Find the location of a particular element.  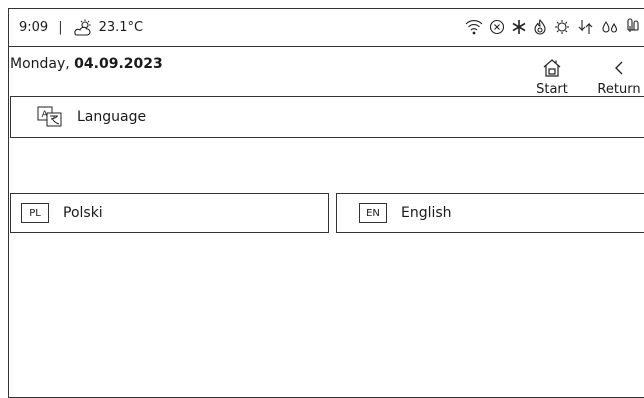

weekday: Monday, is located at coordinates (40, 64).